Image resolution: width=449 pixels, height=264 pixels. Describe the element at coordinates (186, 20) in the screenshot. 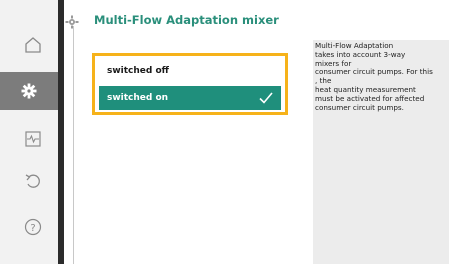

I see `page-title: Multi-Flow Adaptation mixer` at that location.